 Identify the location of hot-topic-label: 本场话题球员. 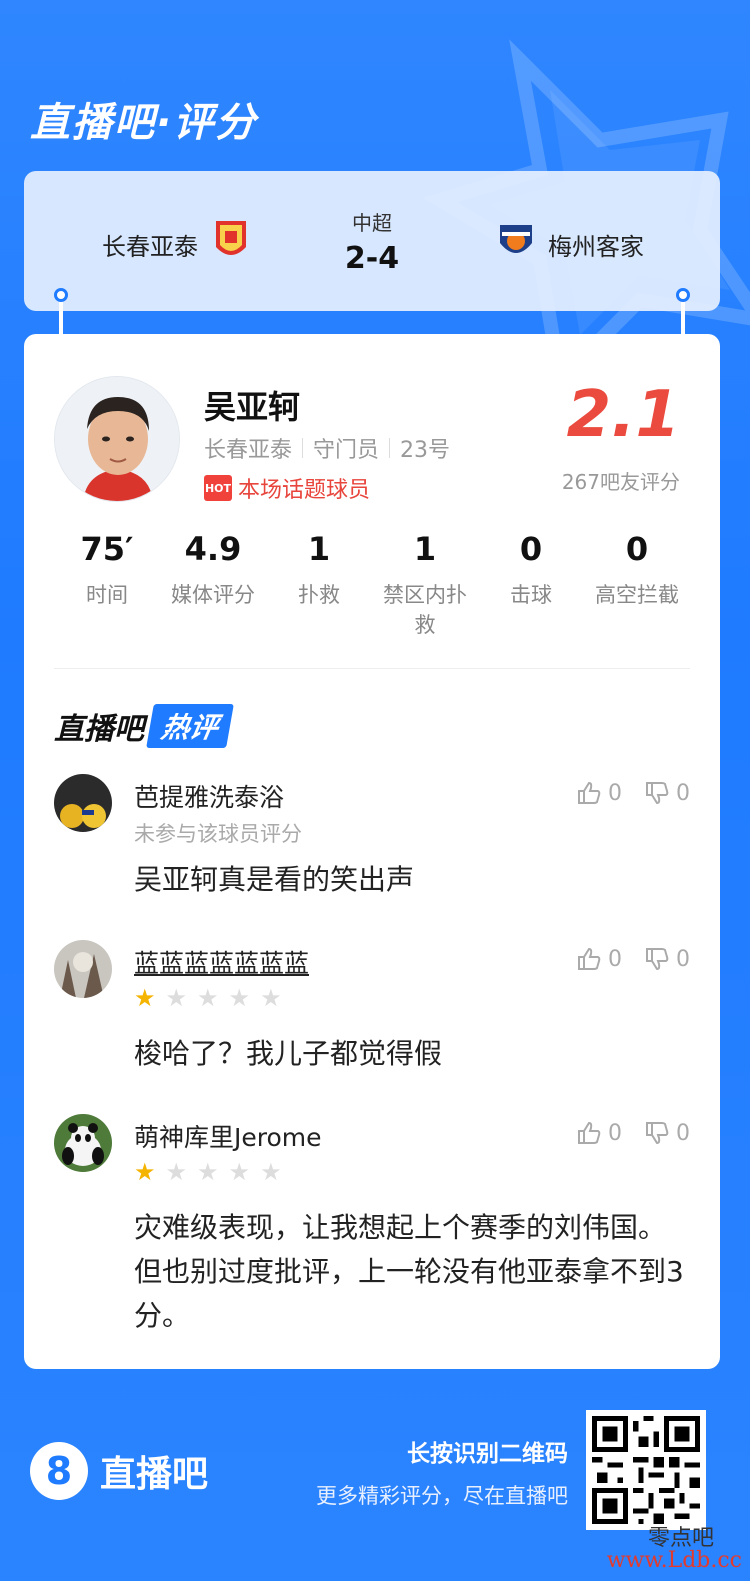
(304, 490).